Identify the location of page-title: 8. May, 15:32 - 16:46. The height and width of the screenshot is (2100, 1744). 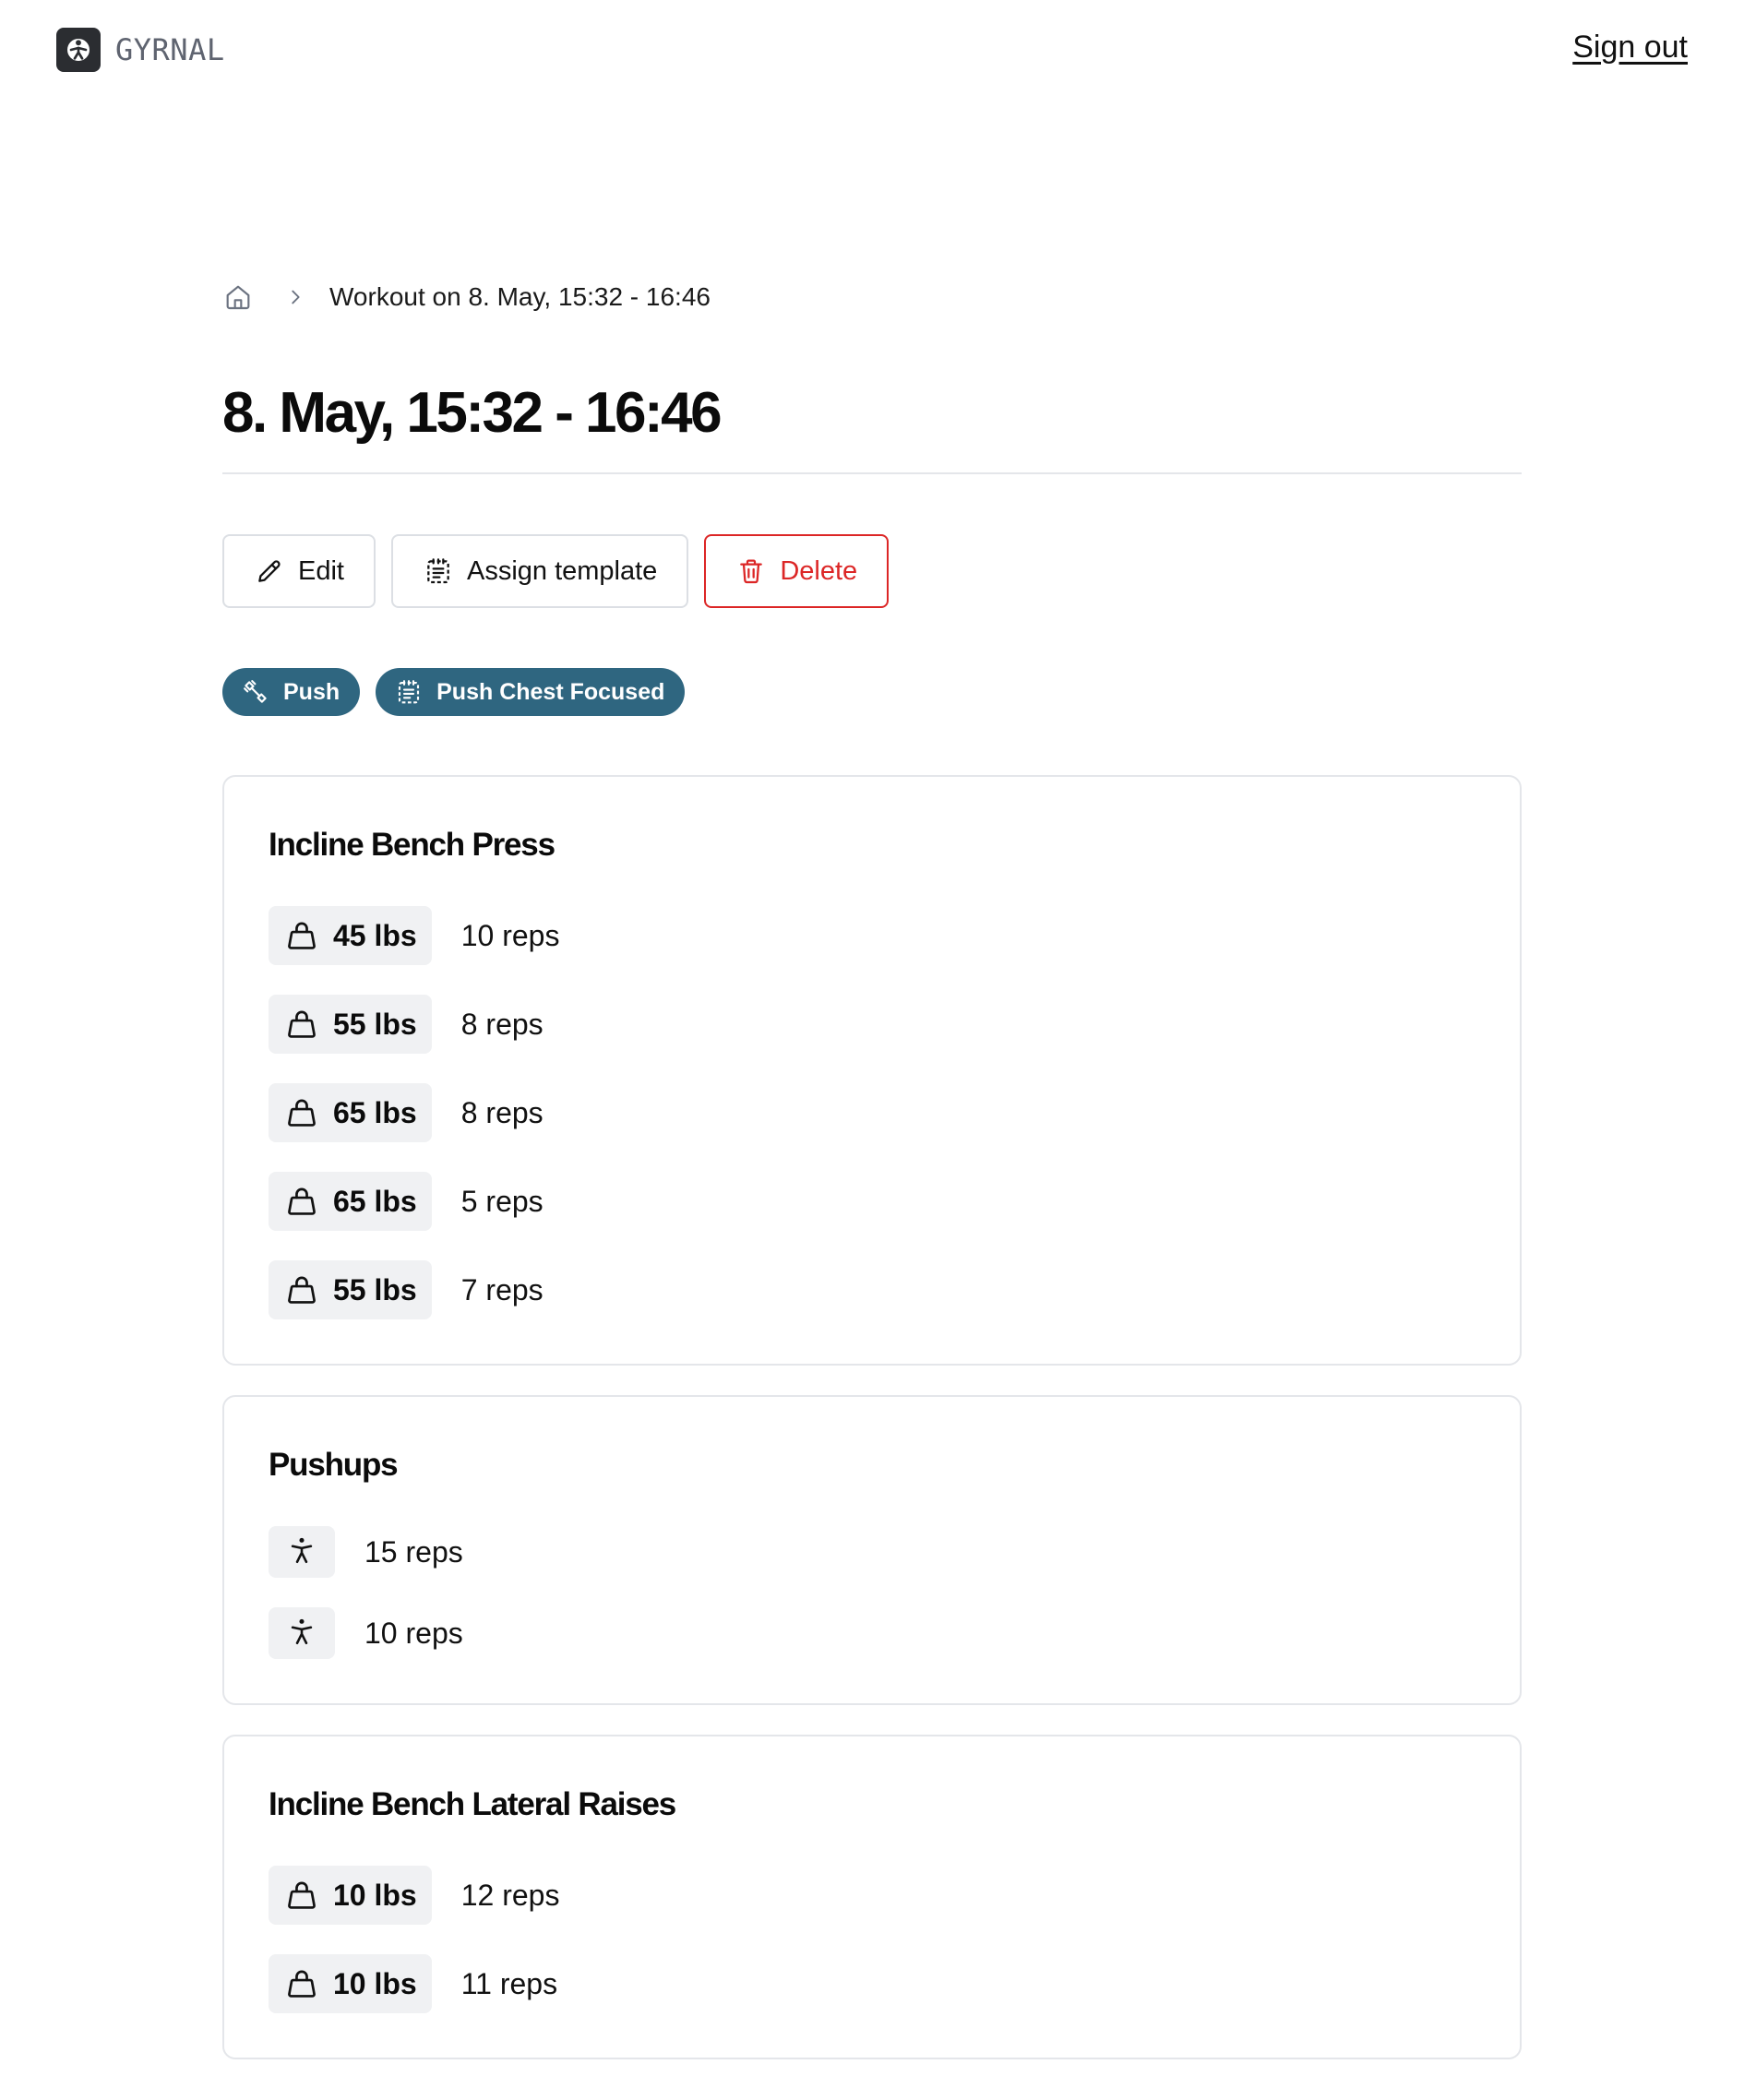
(472, 413).